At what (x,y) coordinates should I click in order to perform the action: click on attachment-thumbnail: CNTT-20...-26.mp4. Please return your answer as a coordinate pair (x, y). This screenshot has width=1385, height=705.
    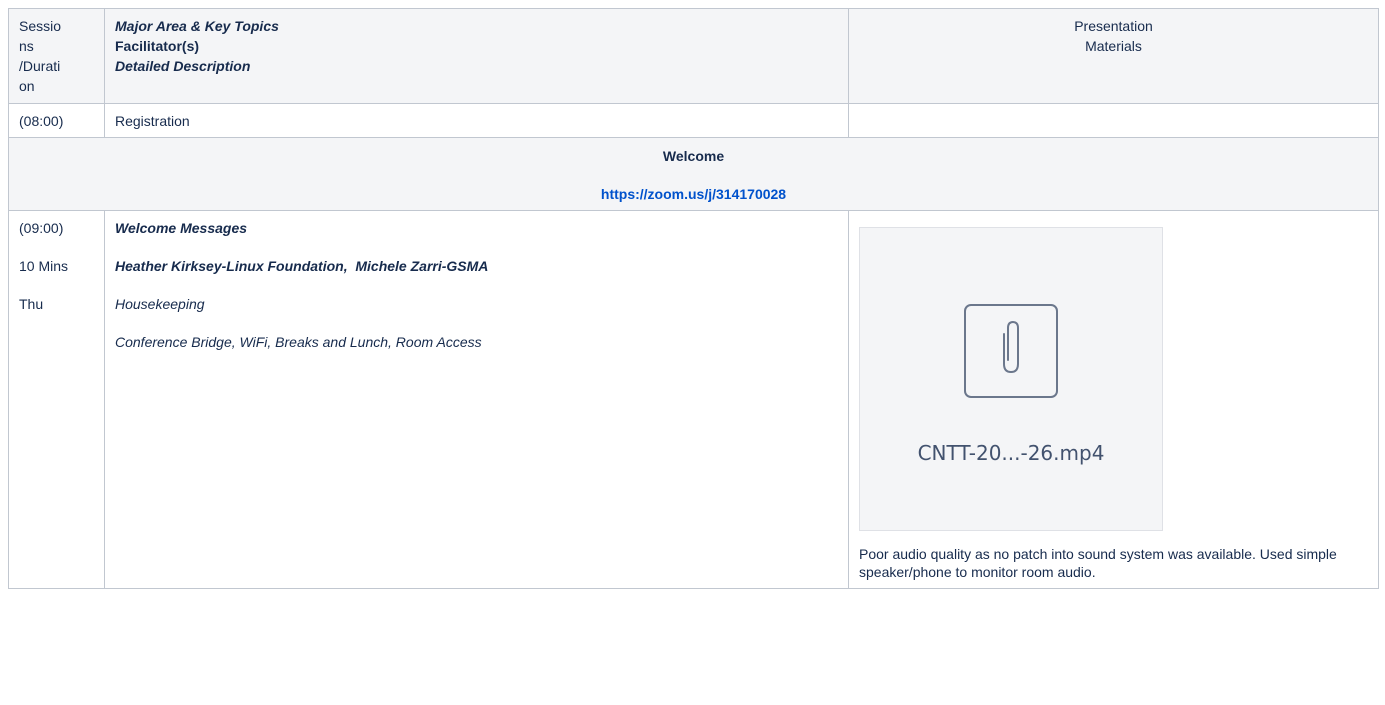
    Looking at the image, I should click on (1011, 379).